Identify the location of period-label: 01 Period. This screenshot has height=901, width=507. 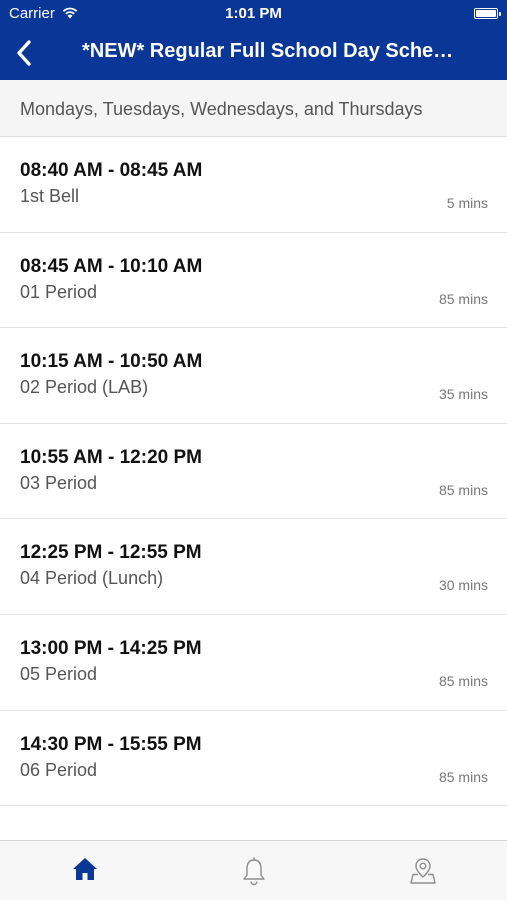
(59, 291).